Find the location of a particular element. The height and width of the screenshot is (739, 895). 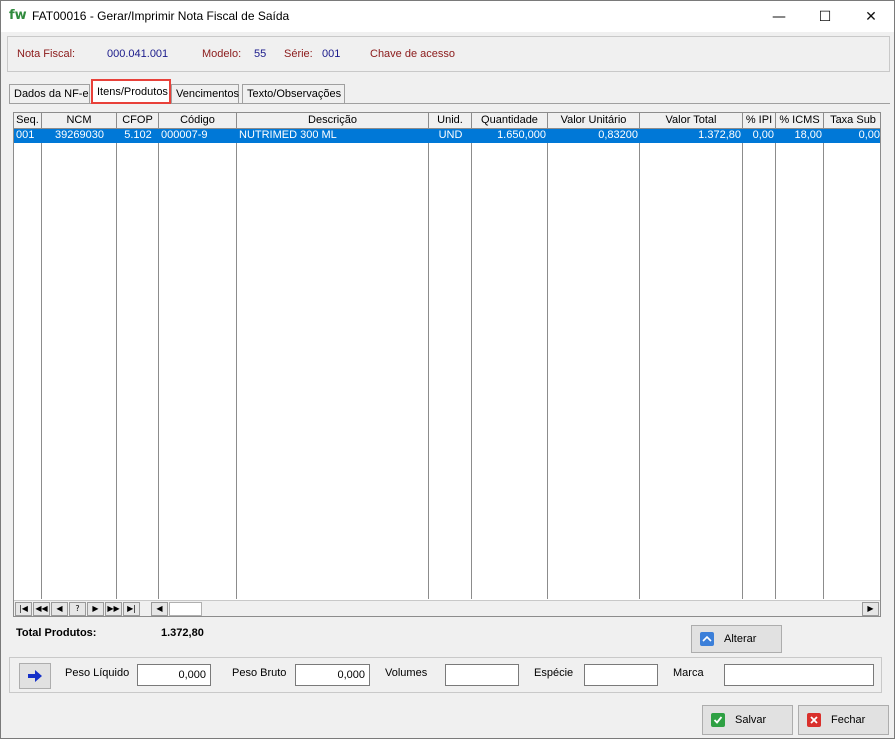

nota-fiscal-label: Nota Fiscal: is located at coordinates (46, 54).